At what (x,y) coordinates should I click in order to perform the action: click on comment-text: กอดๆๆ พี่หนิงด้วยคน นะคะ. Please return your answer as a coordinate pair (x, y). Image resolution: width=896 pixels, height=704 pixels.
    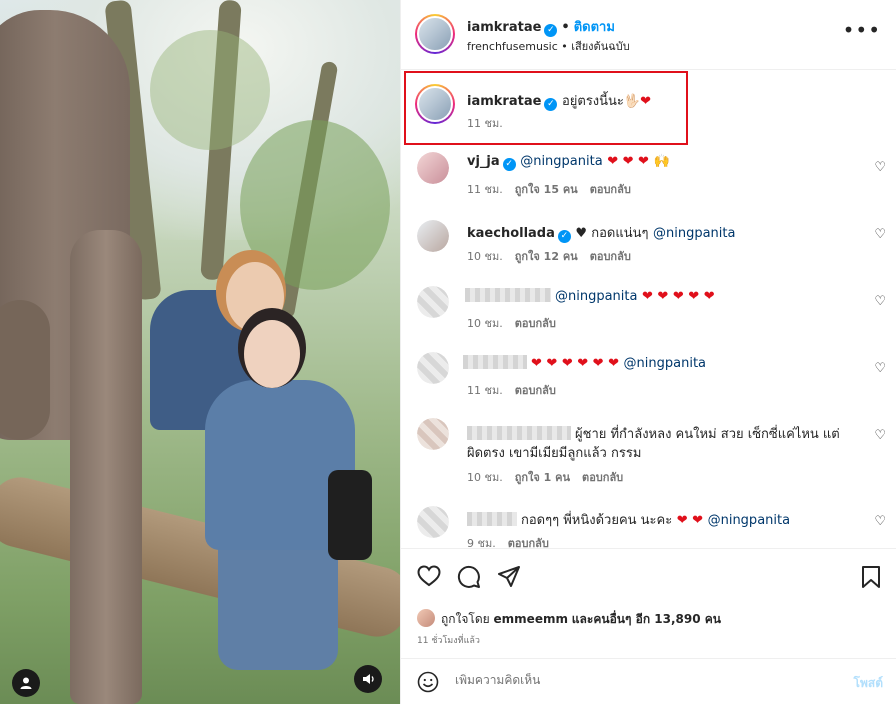
    Looking at the image, I should click on (597, 520).